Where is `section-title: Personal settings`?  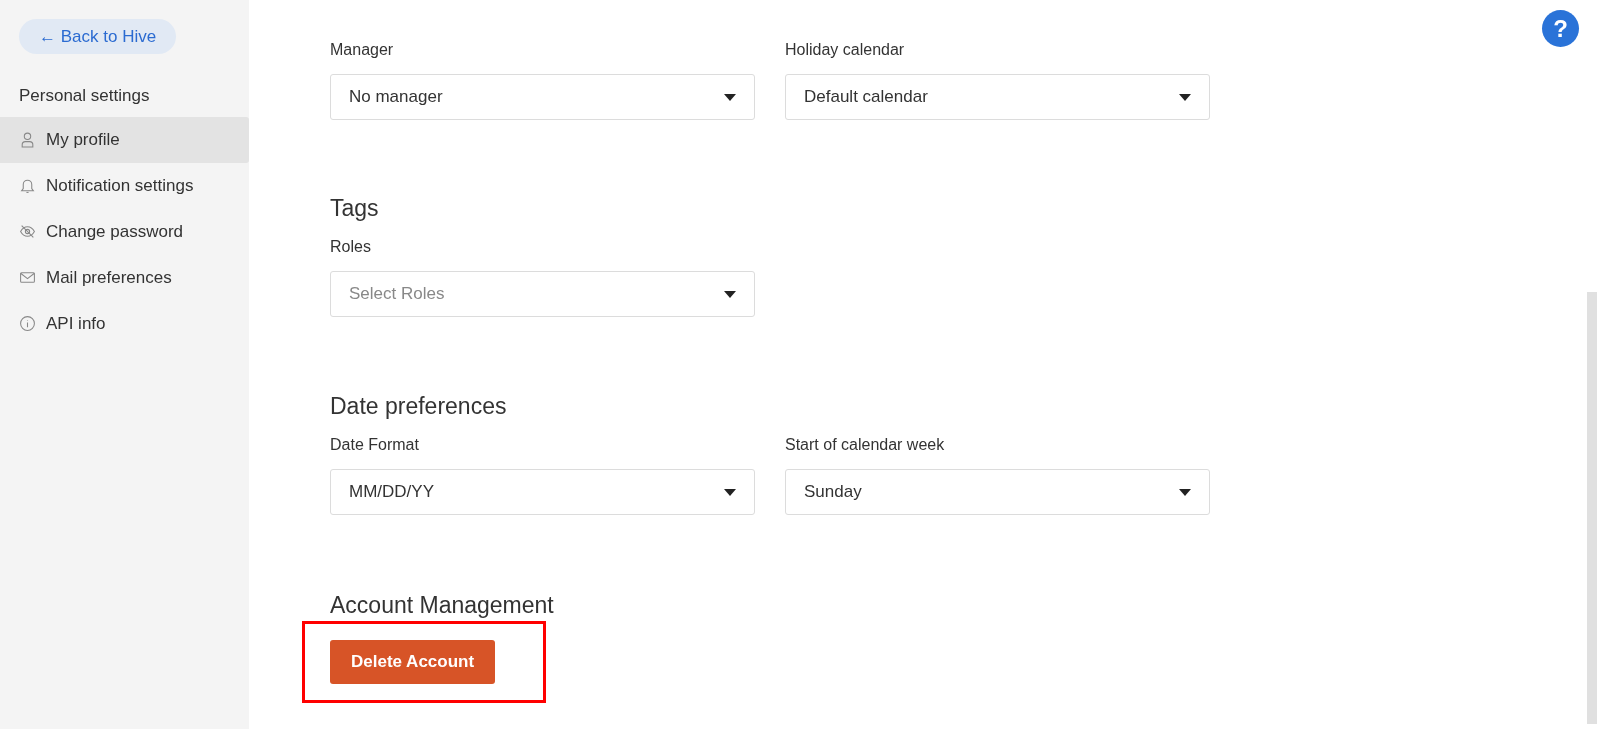
section-title: Personal settings is located at coordinates (85, 96).